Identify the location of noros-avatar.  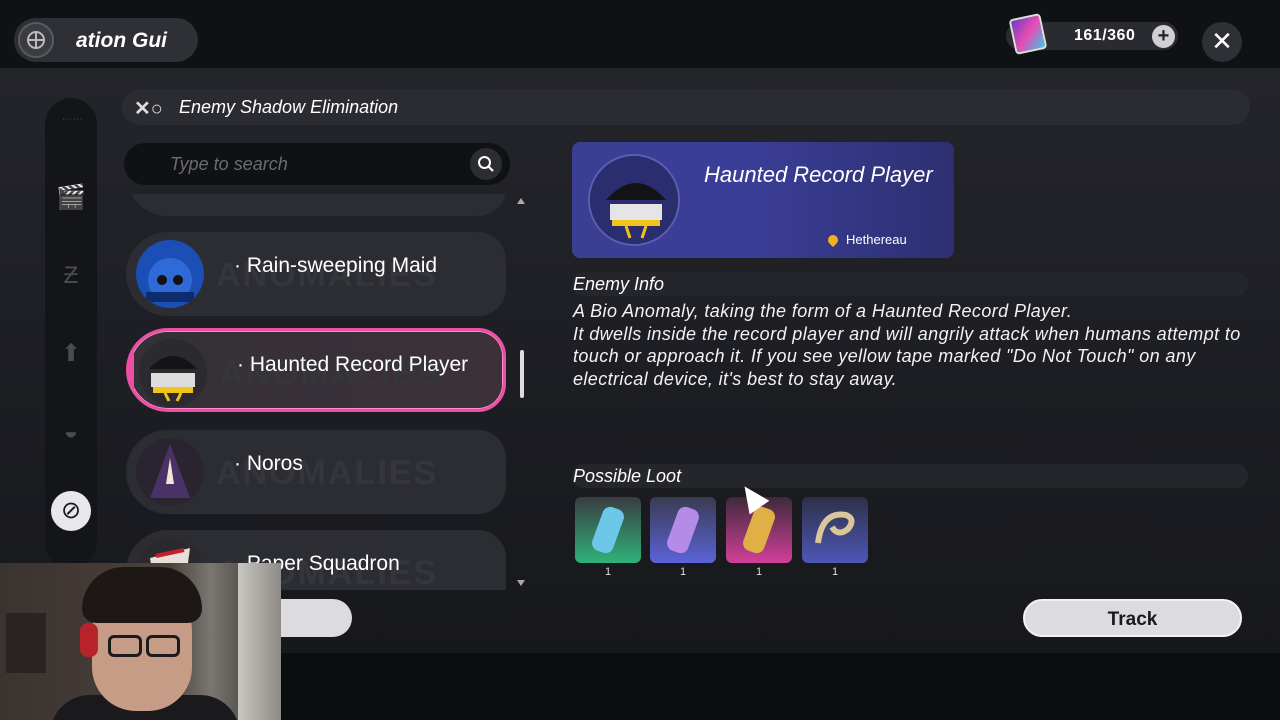
(170, 472).